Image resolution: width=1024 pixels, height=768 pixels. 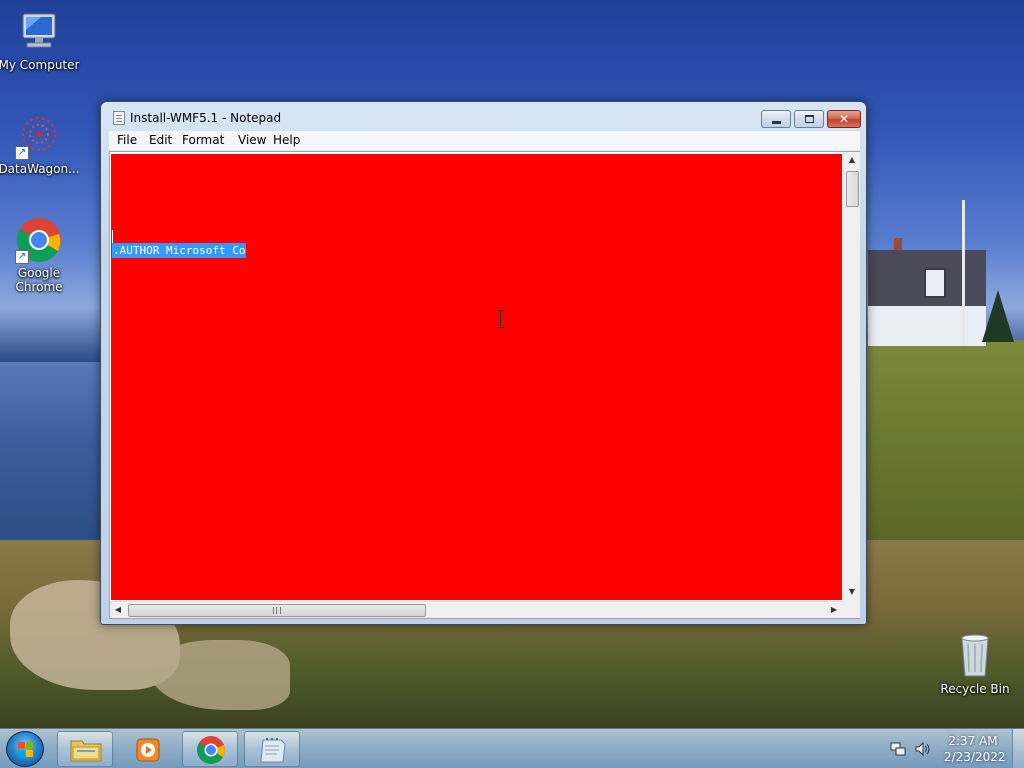 I want to click on vertical-scroll-thumb, so click(x=852, y=189).